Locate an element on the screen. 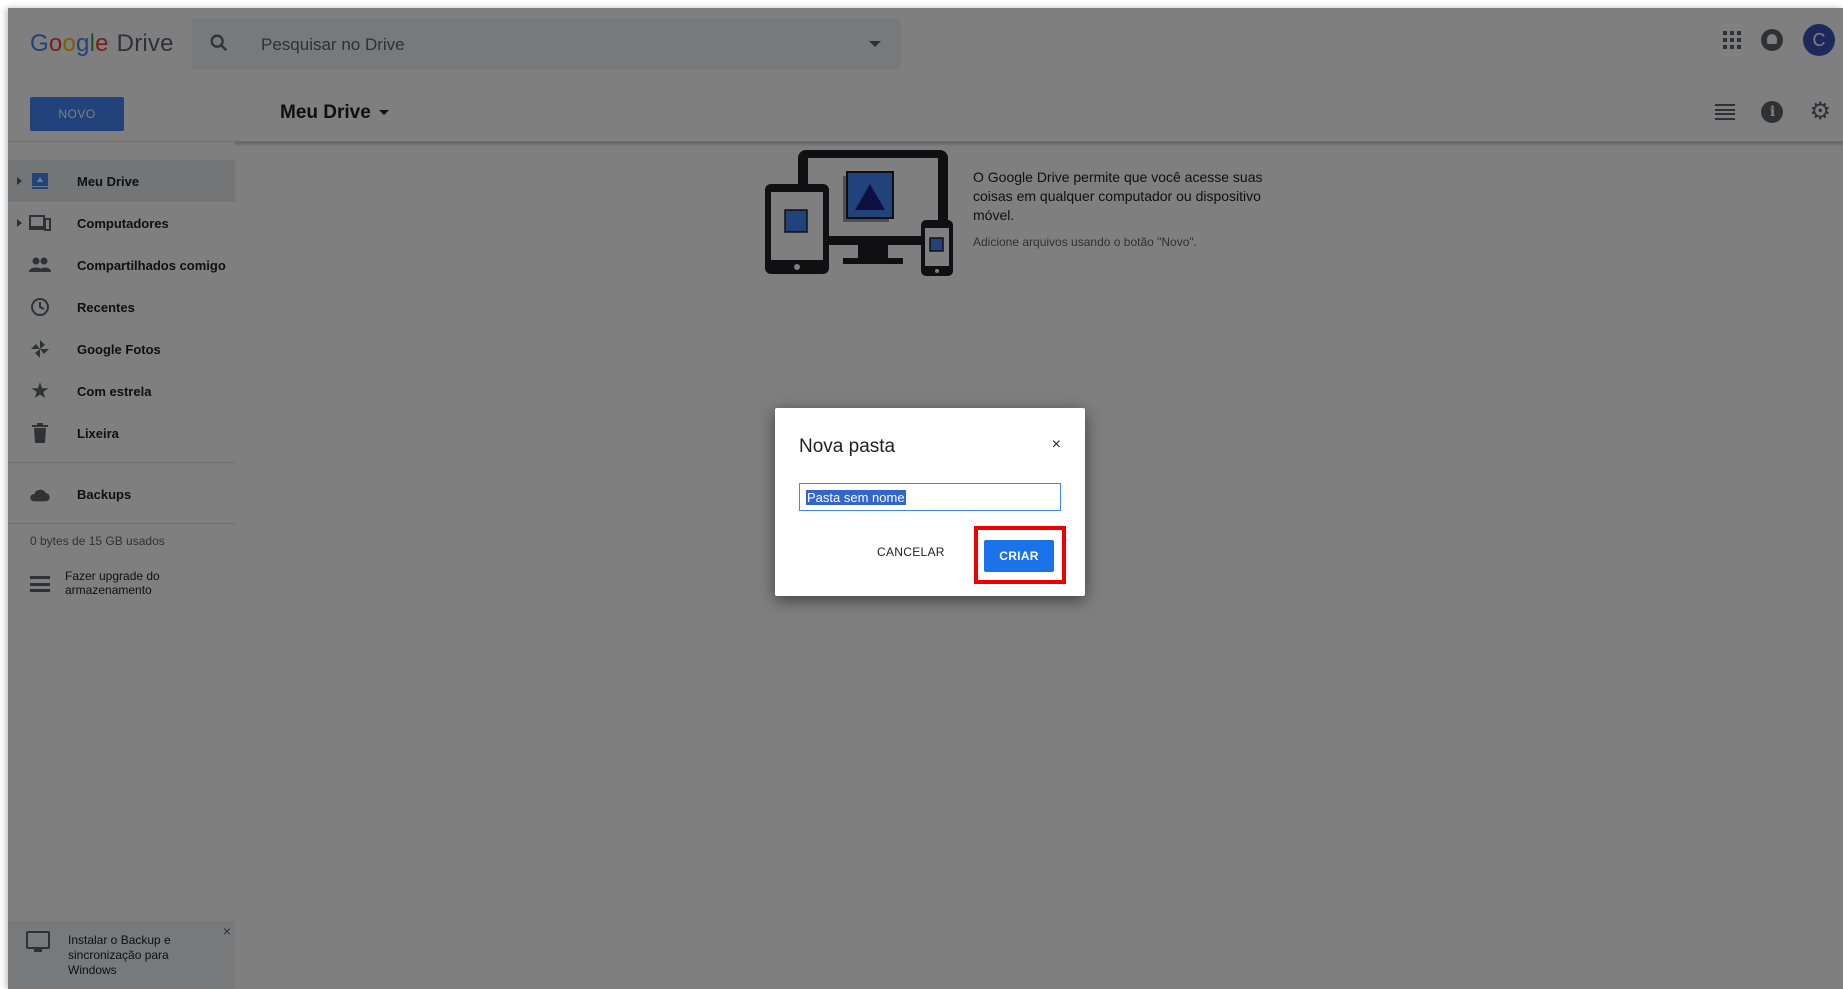 The image size is (1843, 989). close-icon: × is located at coordinates (1056, 445).